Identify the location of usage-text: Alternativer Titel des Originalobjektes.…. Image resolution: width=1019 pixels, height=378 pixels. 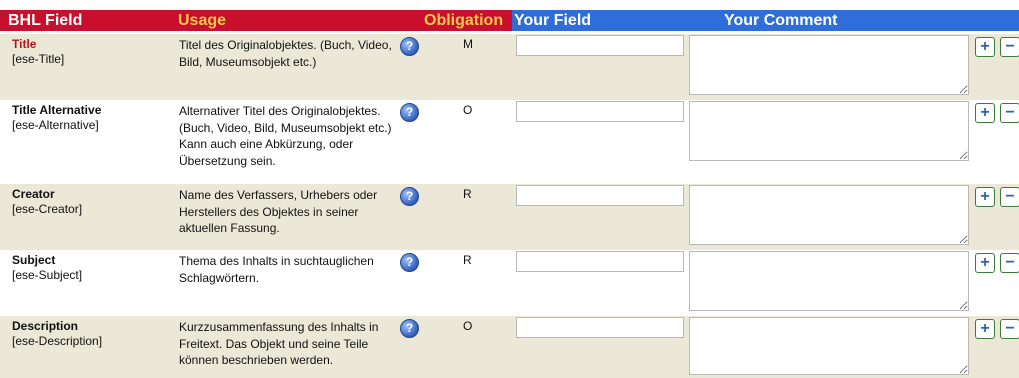
(285, 136).